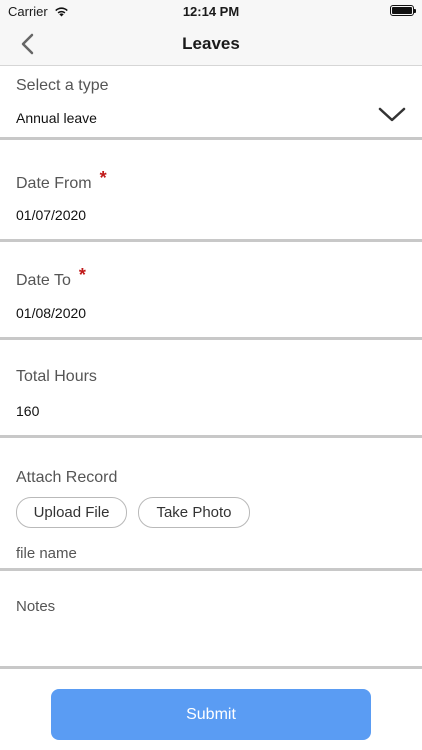  I want to click on submit-button: Submit, so click(211, 714).